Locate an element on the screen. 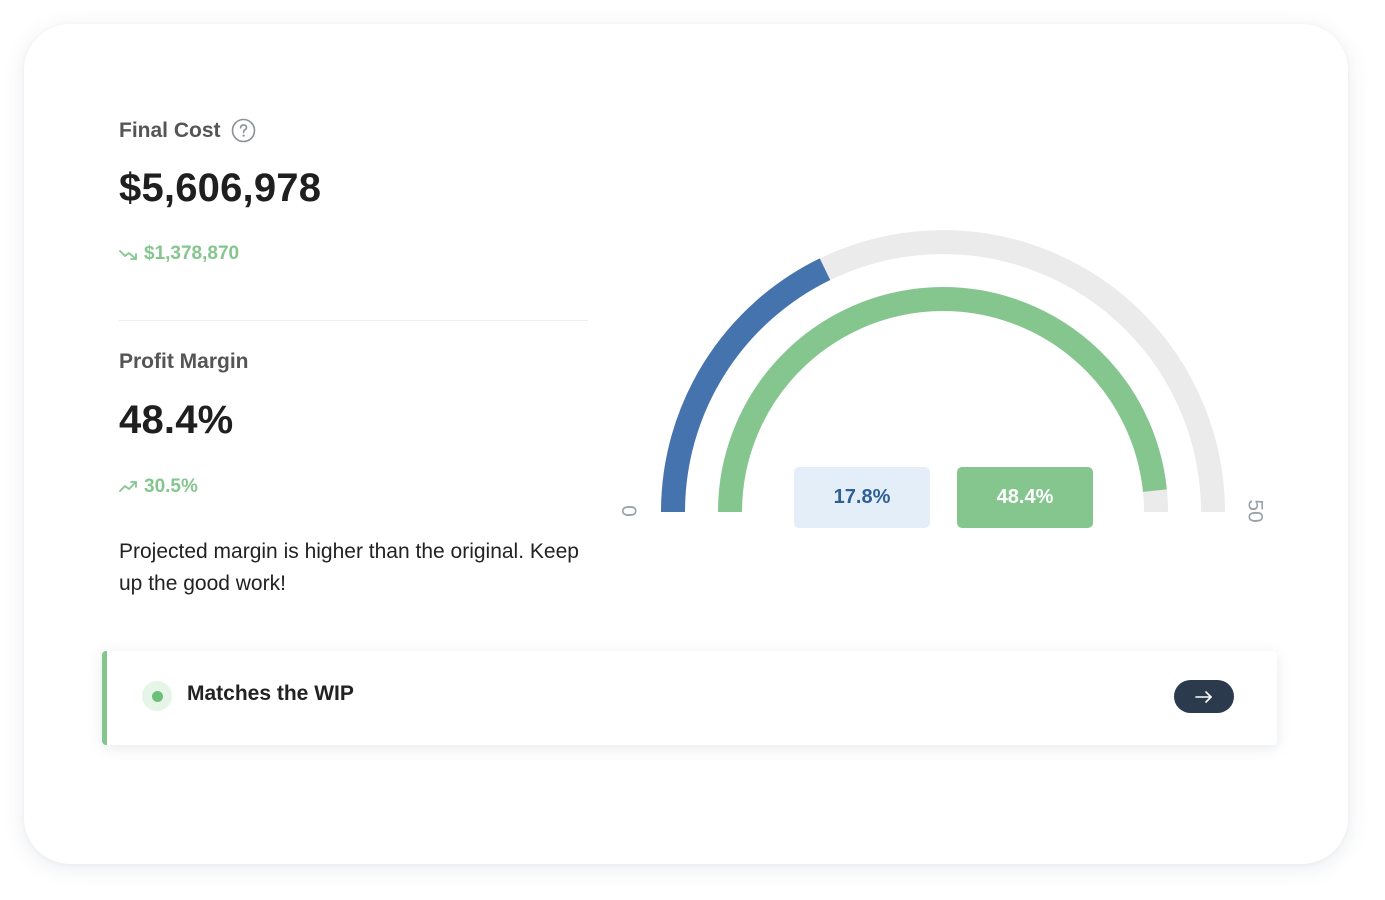 The height and width of the screenshot is (900, 1385). status-action-button is located at coordinates (1204, 696).